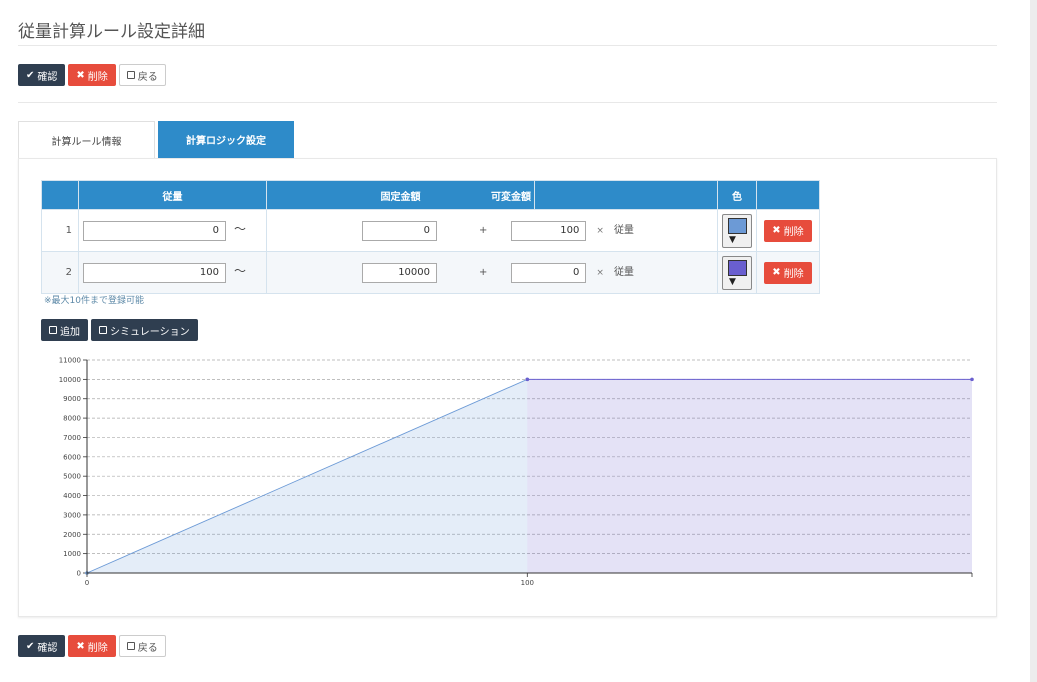  Describe the element at coordinates (72, 535) in the screenshot. I see `y-tick-label: 2000` at that location.